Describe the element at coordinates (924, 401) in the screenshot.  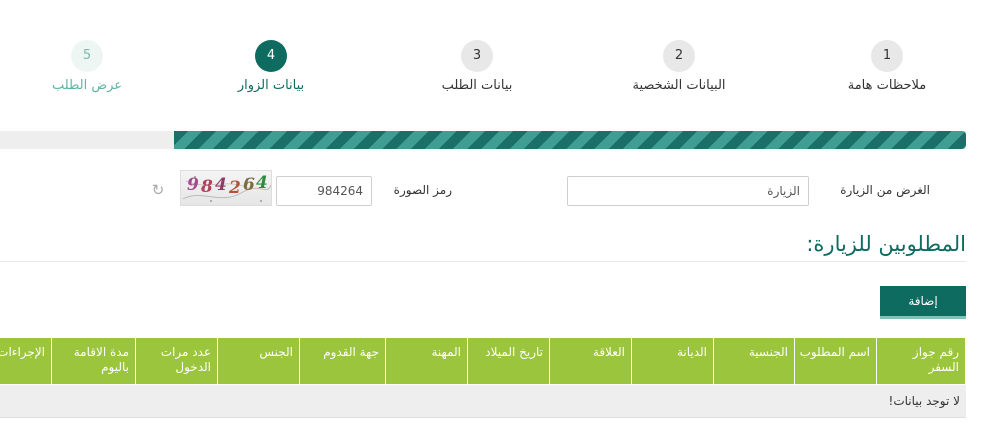
I see `empty-message: لا توجد بيانات!` at that location.